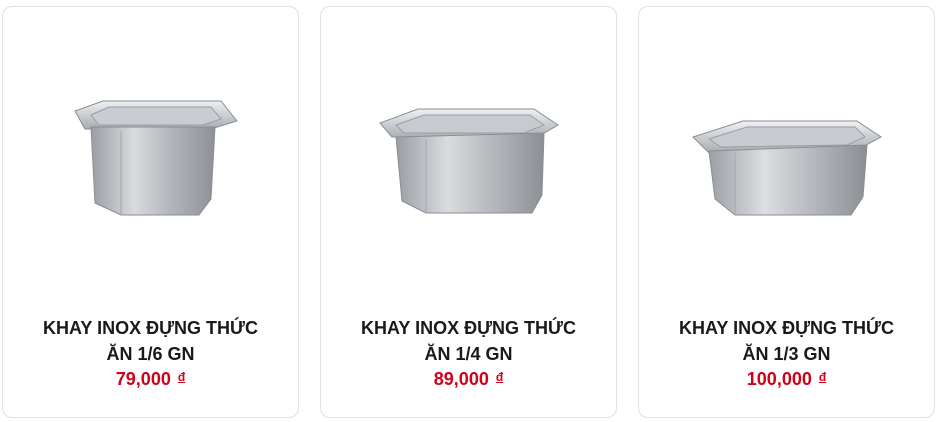 This screenshot has width=937, height=422. Describe the element at coordinates (779, 379) in the screenshot. I see `price-value: 100,000` at that location.